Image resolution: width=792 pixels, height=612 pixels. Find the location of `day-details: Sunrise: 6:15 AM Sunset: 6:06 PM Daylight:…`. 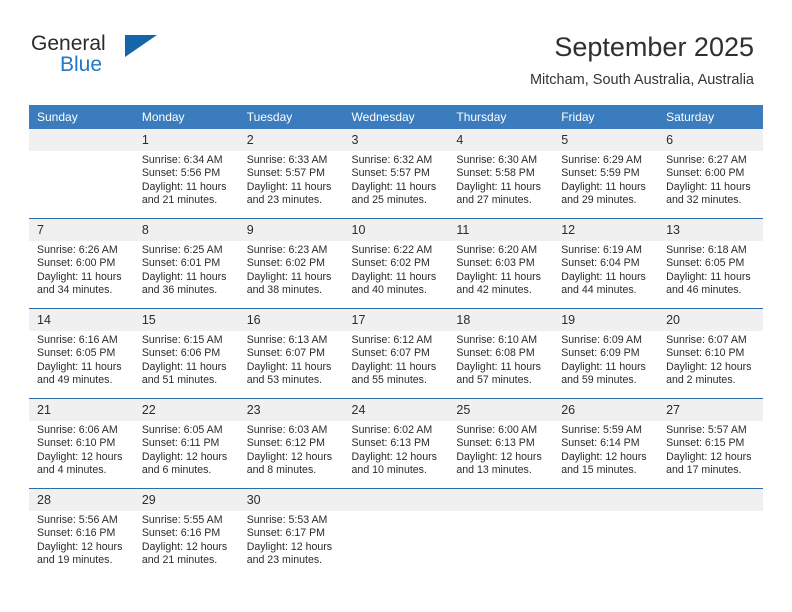

day-details: Sunrise: 6:15 AM Sunset: 6:06 PM Daylight:… is located at coordinates (186, 359).